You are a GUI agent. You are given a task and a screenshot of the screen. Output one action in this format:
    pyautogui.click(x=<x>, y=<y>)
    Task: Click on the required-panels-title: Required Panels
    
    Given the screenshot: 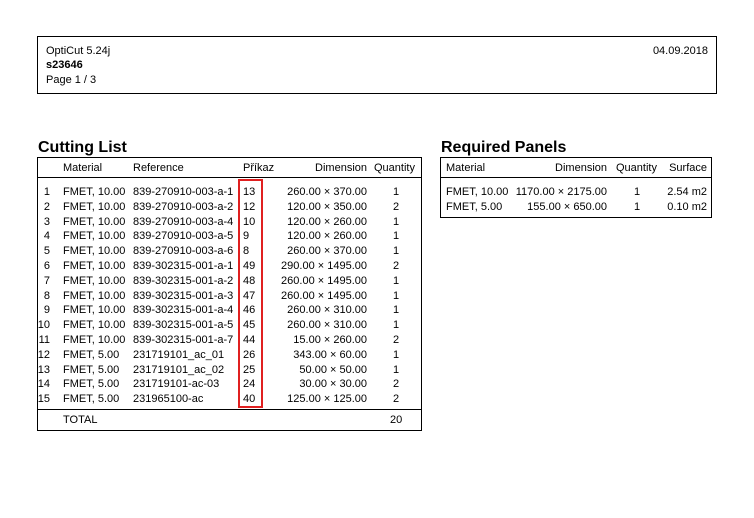 What is the action you would take?
    pyautogui.click(x=504, y=147)
    